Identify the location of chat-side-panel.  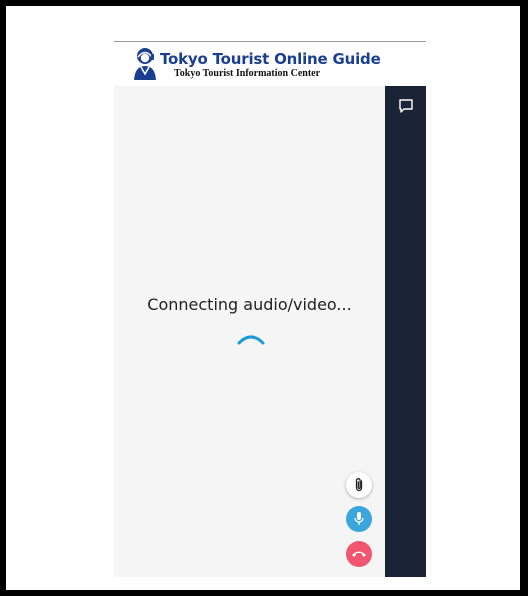
(405, 331).